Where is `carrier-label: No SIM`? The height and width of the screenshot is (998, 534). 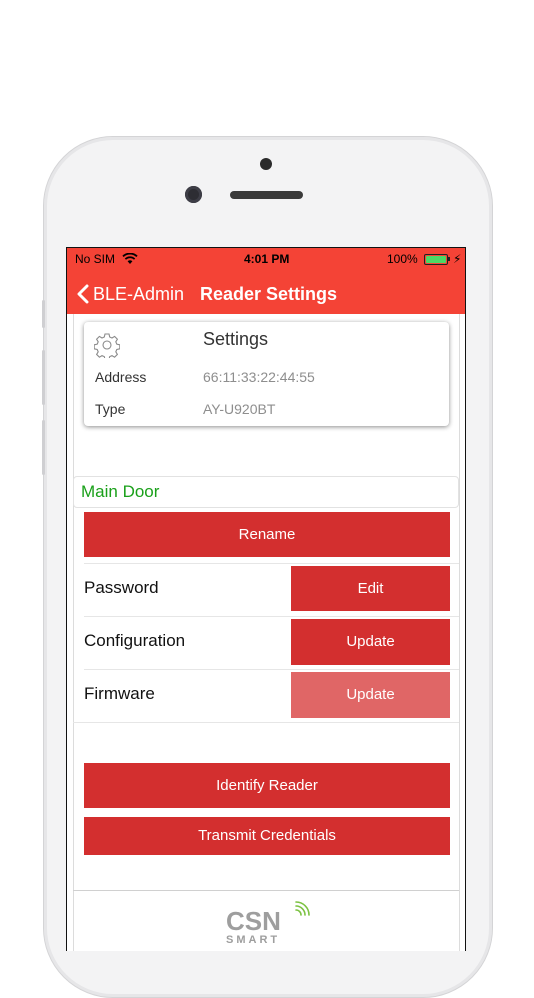 carrier-label: No SIM is located at coordinates (95, 259).